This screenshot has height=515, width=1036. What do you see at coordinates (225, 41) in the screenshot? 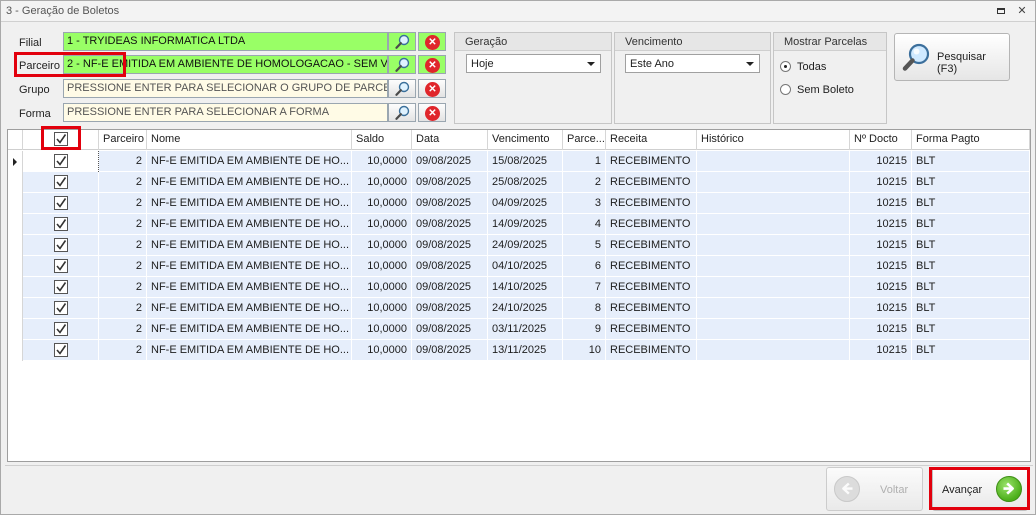
I see `filial-field: 1 - TRYIDEAS INFORMATICA LTDA` at bounding box center [225, 41].